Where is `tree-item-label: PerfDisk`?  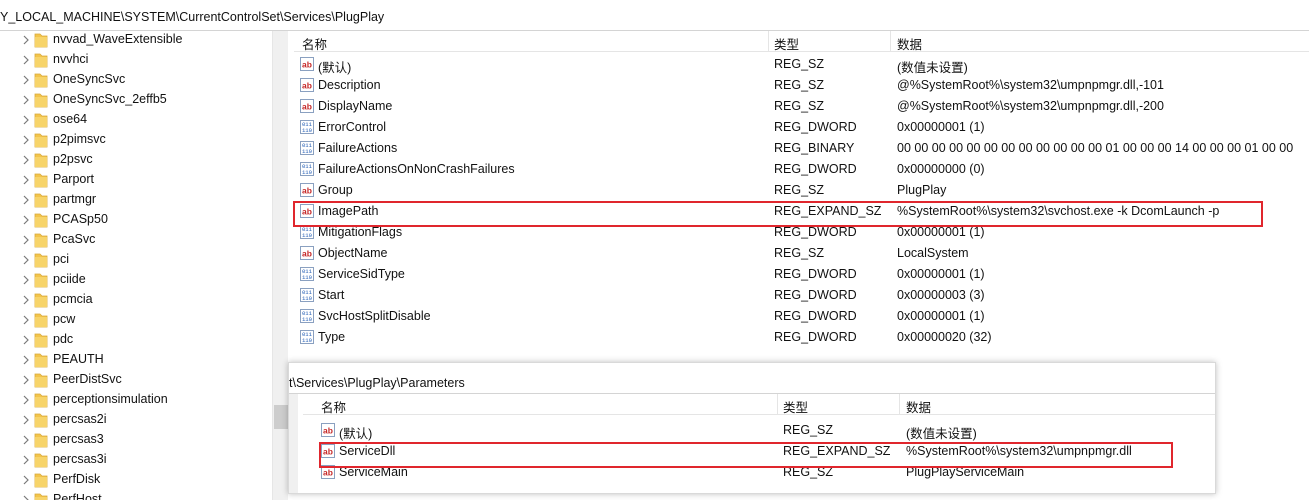
tree-item-label: PerfDisk is located at coordinates (77, 479).